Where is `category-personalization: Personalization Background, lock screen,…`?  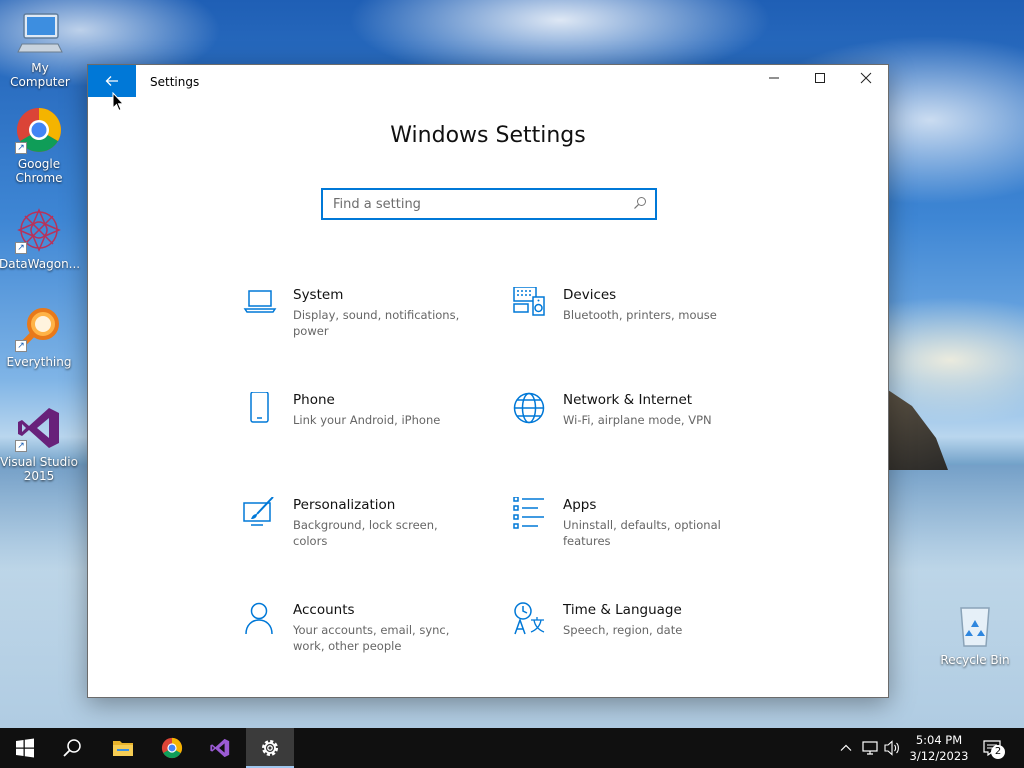
category-personalization: Personalization Background, lock screen,… is located at coordinates (363, 532).